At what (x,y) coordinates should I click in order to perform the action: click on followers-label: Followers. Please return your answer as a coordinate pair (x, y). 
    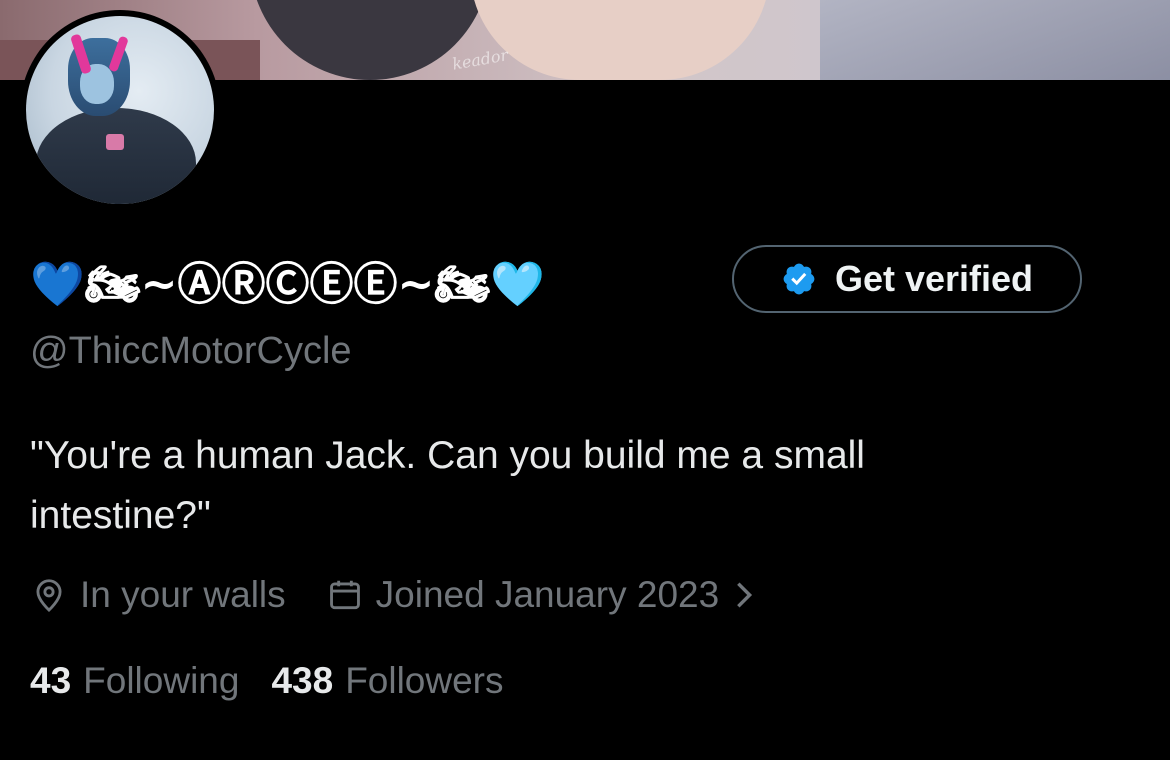
    Looking at the image, I should click on (424, 680).